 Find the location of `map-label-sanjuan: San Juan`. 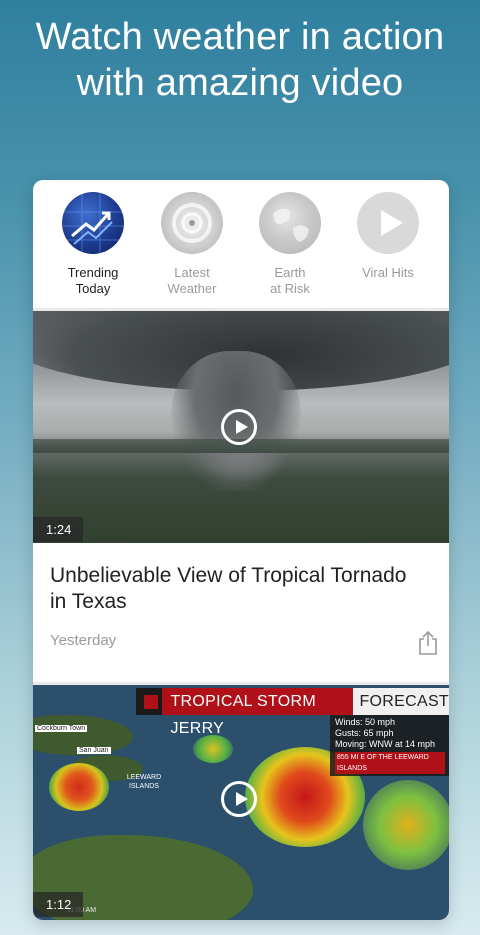

map-label-sanjuan: San Juan is located at coordinates (94, 750).